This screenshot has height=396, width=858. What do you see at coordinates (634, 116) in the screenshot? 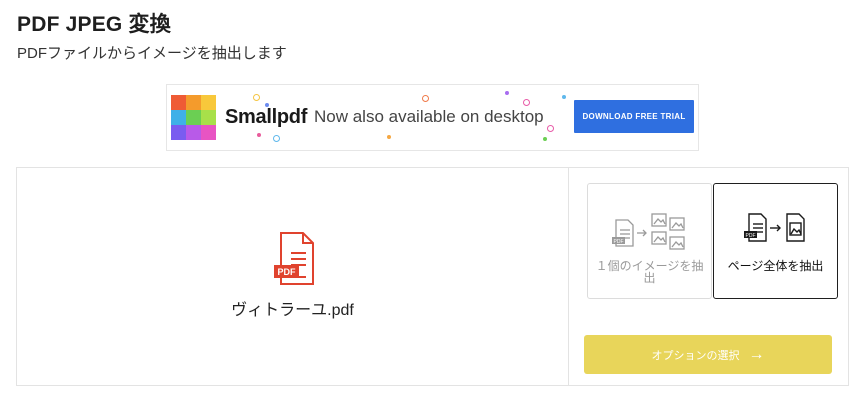
I see `download-free-trial-button: DOWNLOAD FREE TRIAL` at bounding box center [634, 116].